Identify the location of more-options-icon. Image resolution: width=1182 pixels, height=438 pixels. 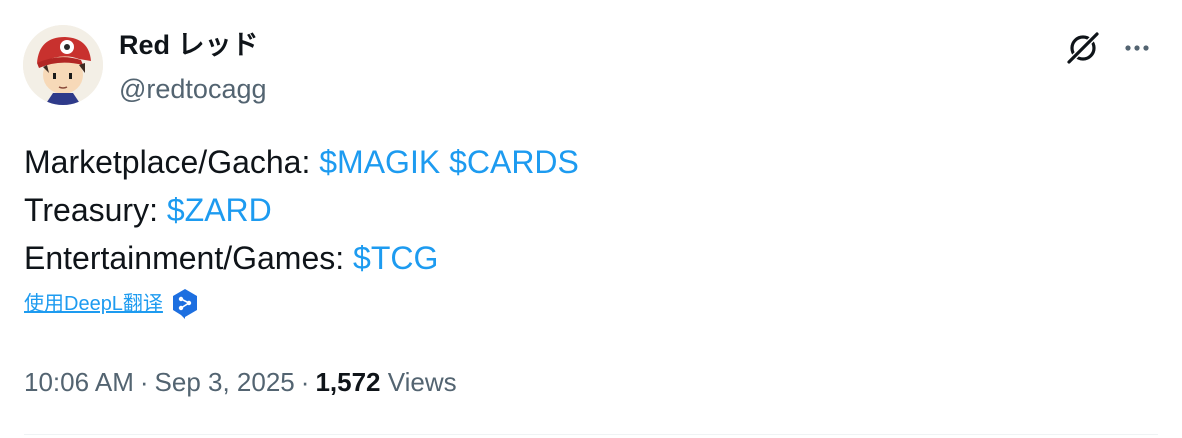
(1137, 48).